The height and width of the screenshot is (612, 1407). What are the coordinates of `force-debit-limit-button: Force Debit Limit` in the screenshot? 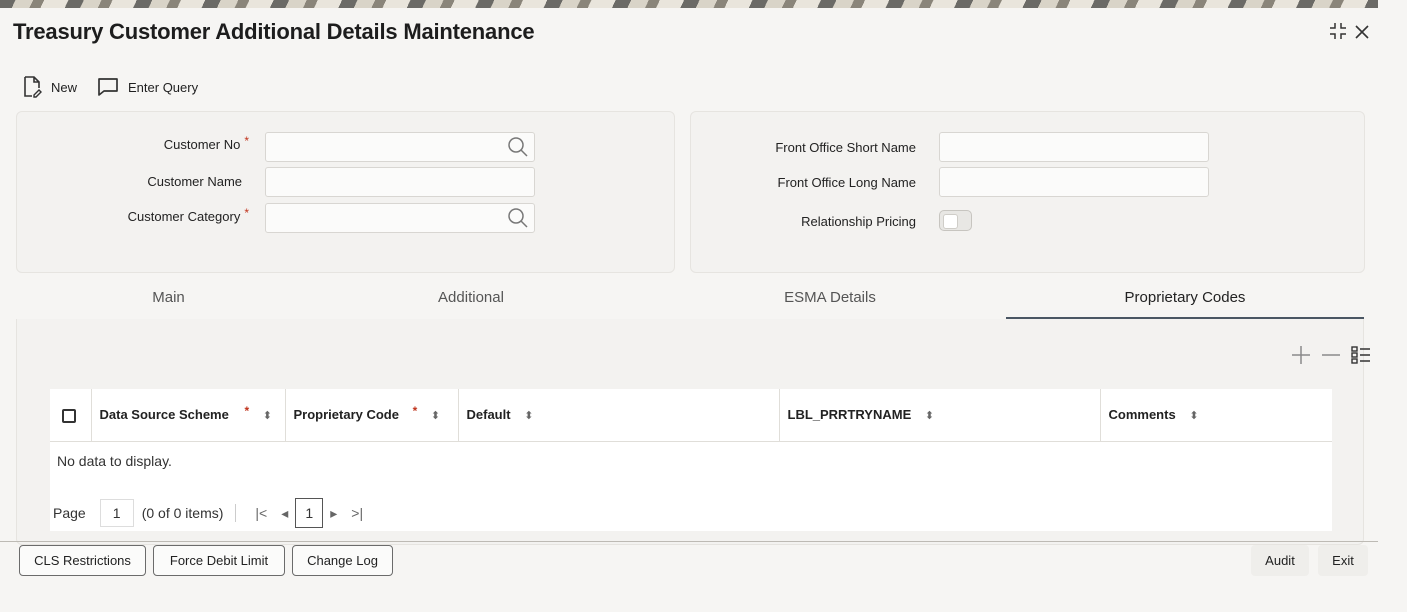 It's located at (219, 560).